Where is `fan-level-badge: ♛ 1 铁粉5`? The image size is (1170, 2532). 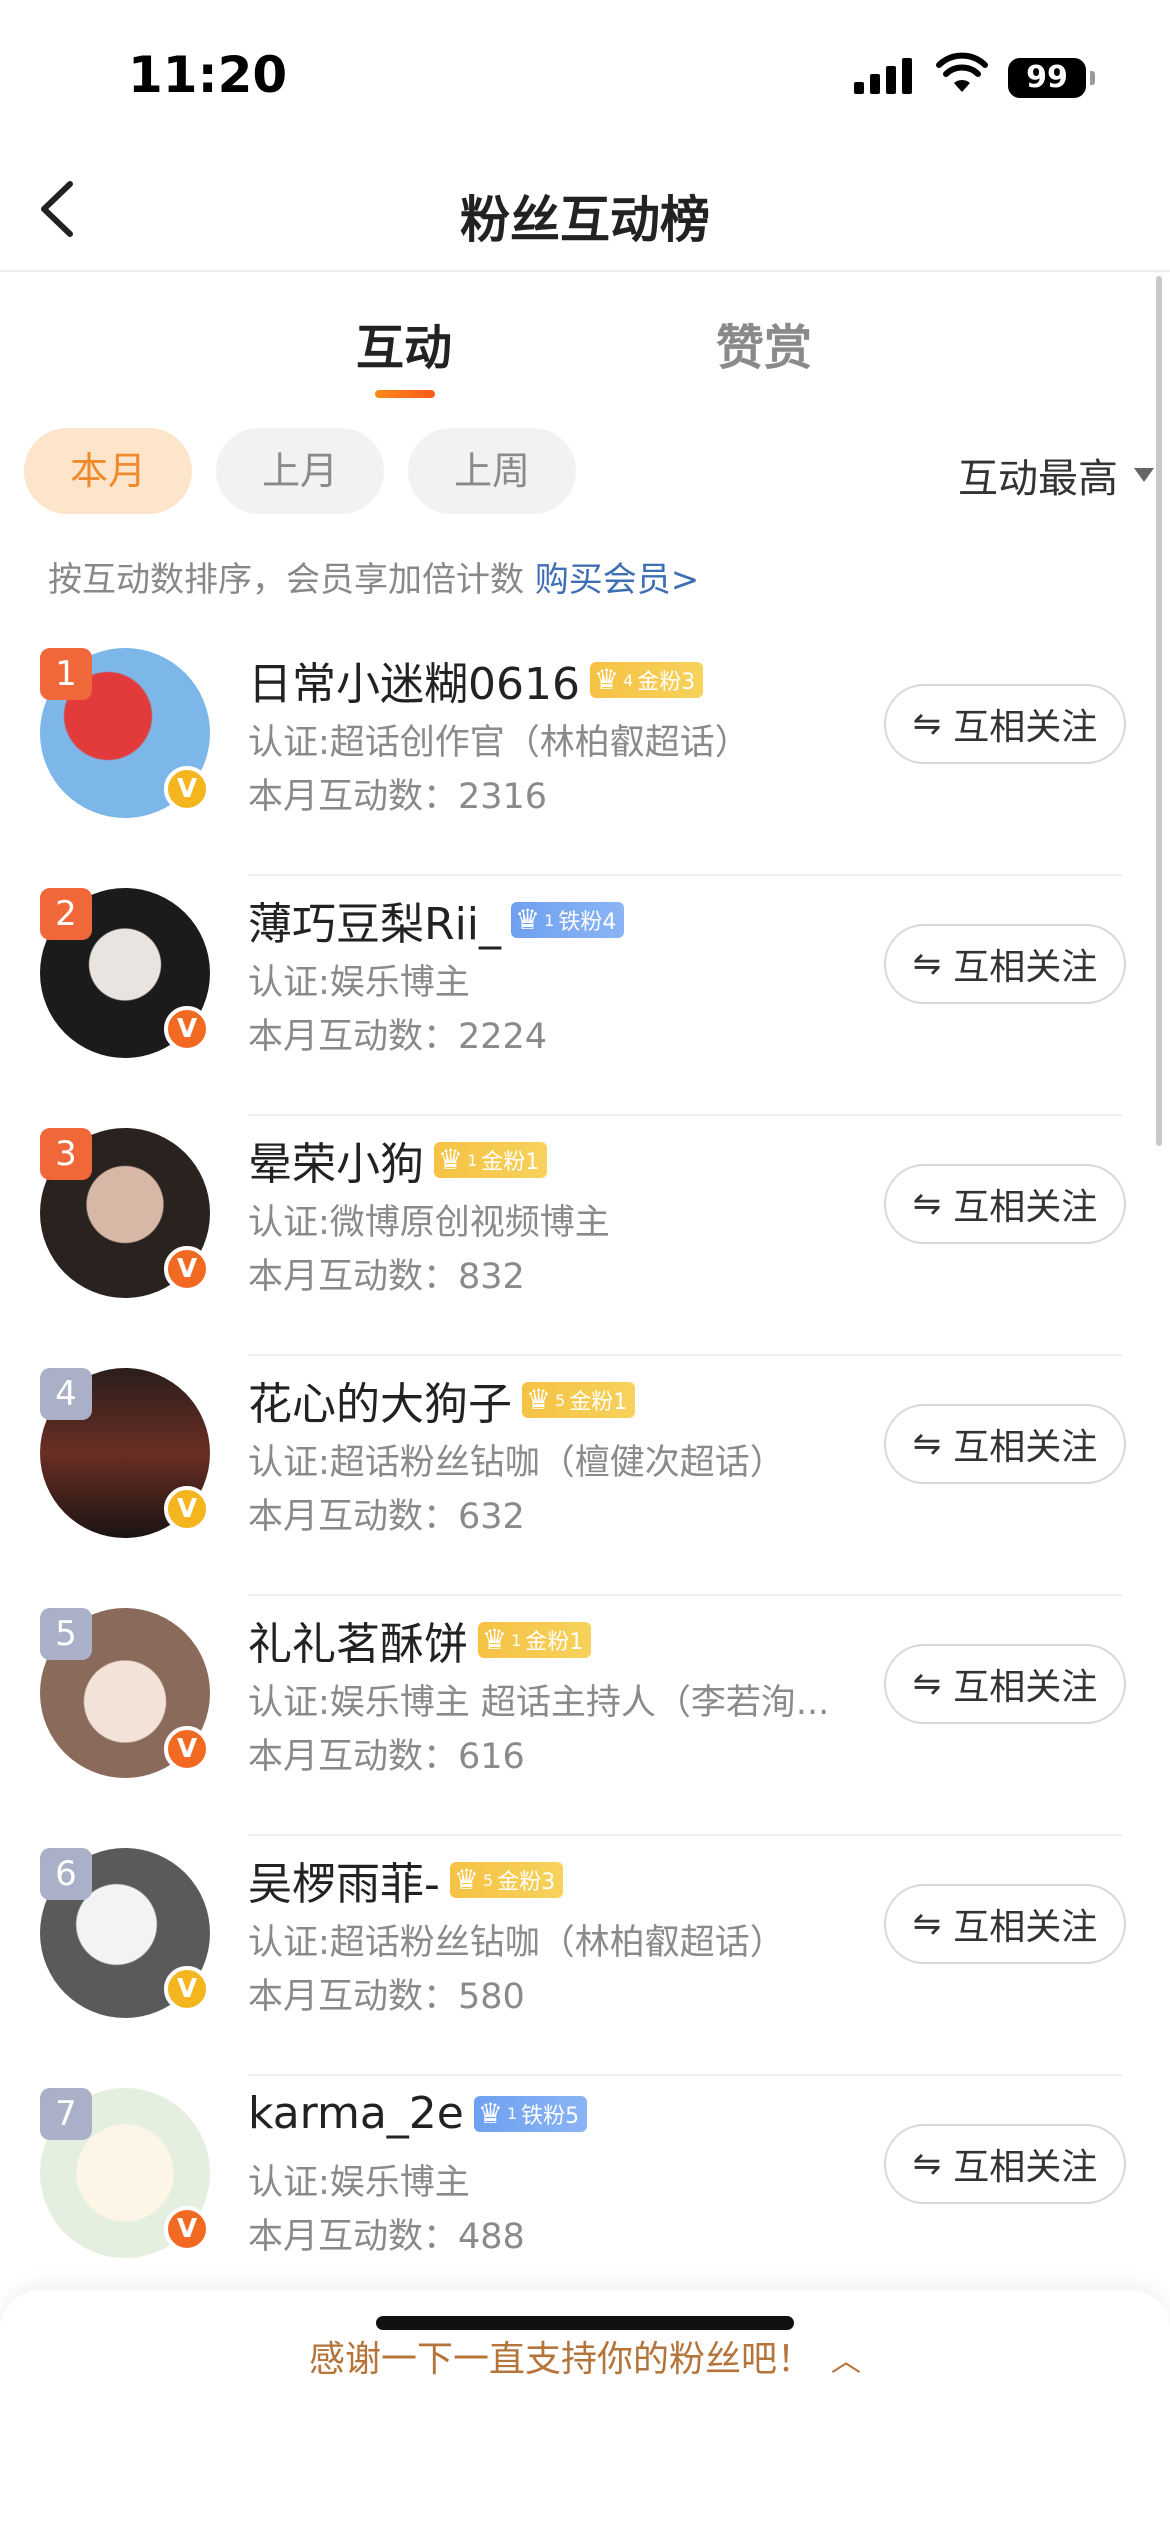 fan-level-badge: ♛ 1 铁粉5 is located at coordinates (530, 2113).